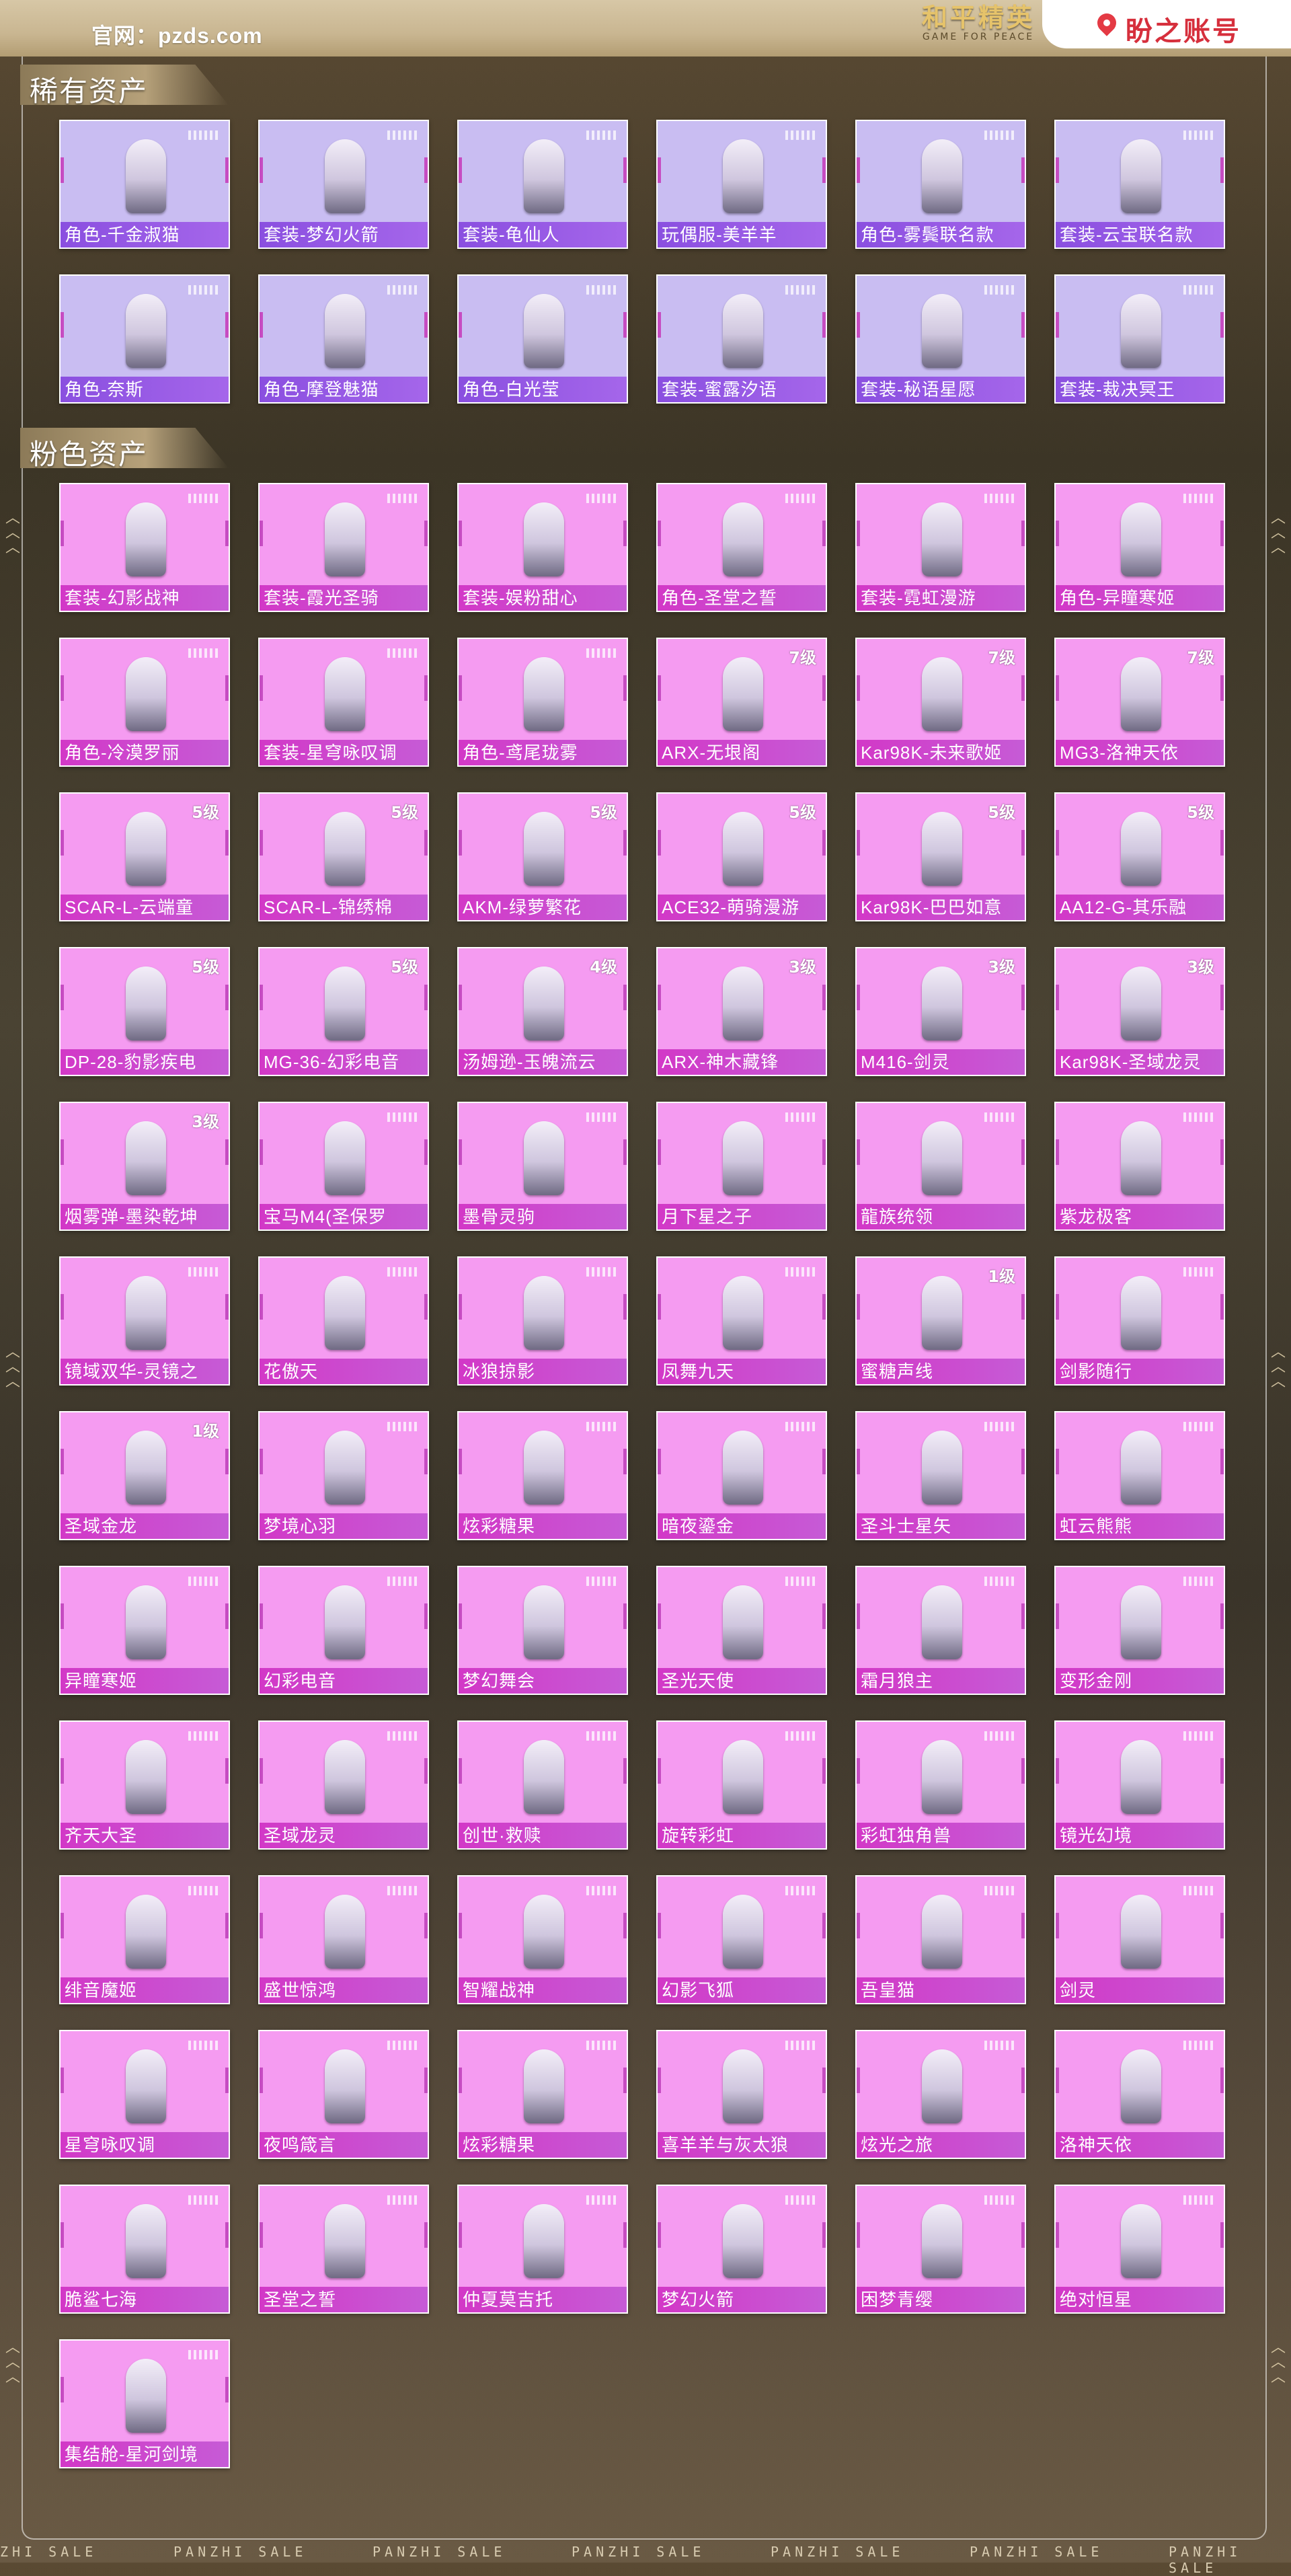  I want to click on asset-card: 套装-裁决冥王, so click(1139, 339).